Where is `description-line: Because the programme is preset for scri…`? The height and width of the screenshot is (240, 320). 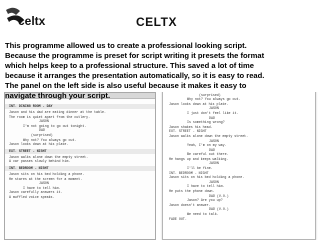
description-line: Because the programme is preset for scri… is located at coordinates (135, 56).